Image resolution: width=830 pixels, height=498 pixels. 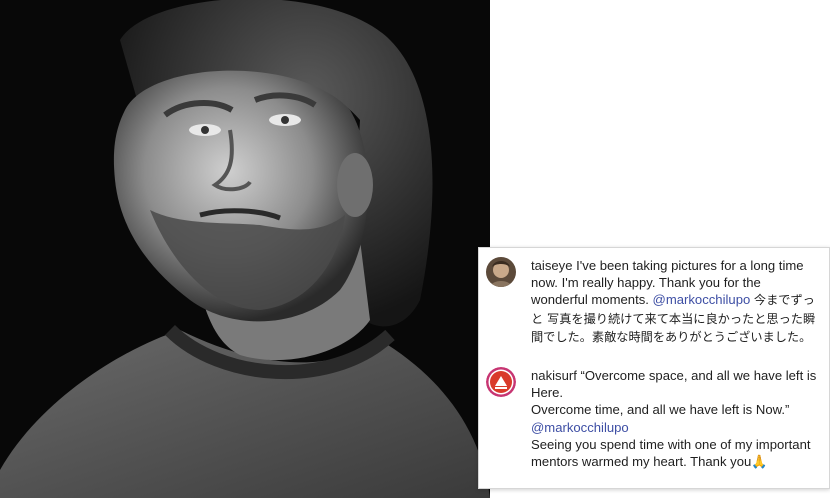 I want to click on comment-username: taiseye, so click(x=552, y=265).